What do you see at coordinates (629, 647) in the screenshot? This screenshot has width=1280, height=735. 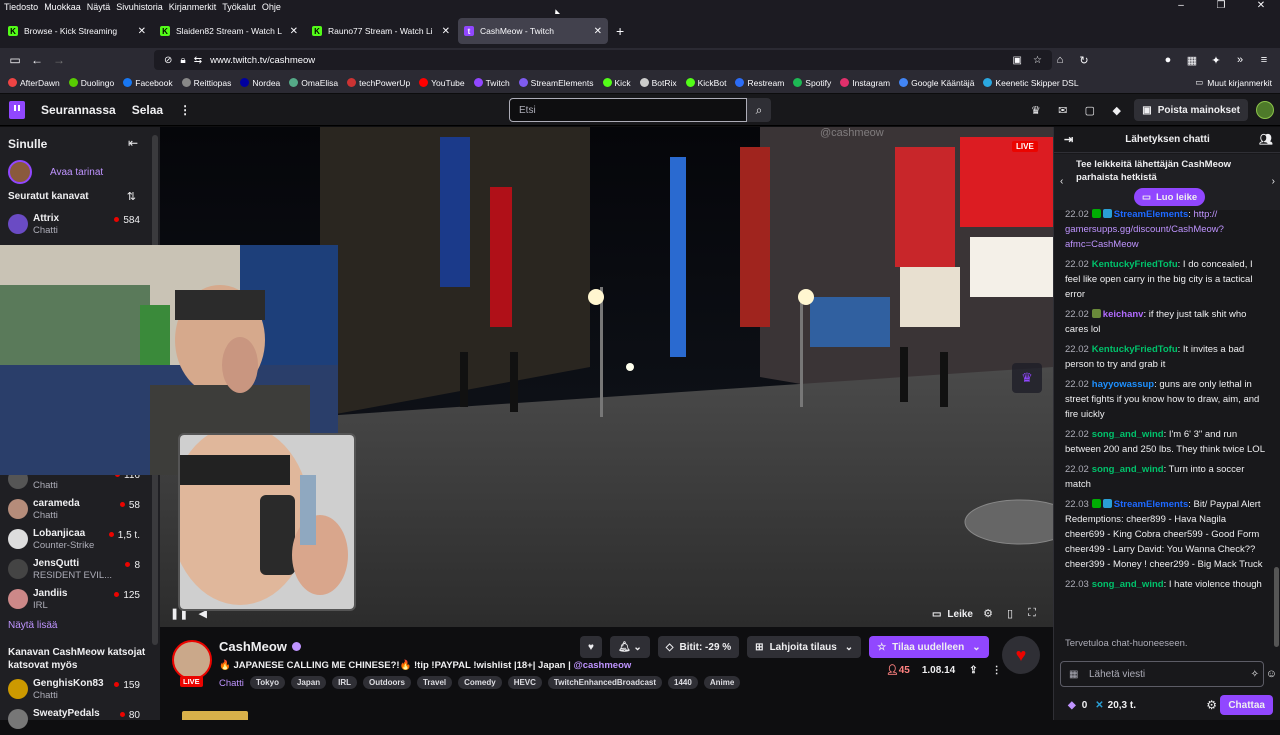 I see `notifications-button: 🔔︎ ⌄` at bounding box center [629, 647].